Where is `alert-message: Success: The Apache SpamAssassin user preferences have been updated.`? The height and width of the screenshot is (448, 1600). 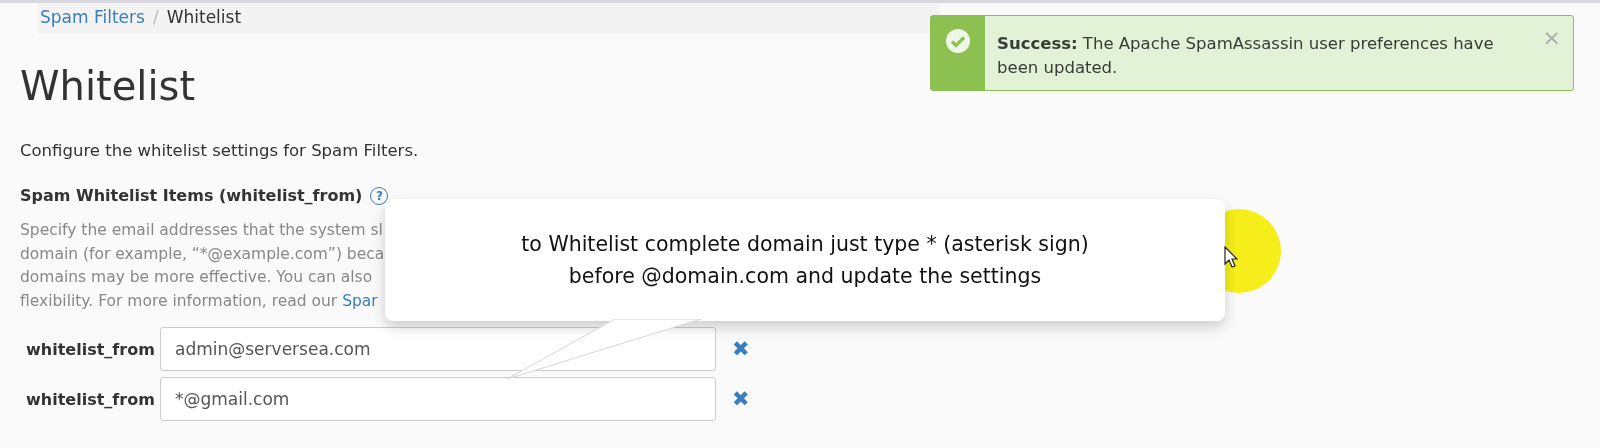
alert-message: Success: The Apache SpamAssassin user preferences have been updated. is located at coordinates (1245, 56).